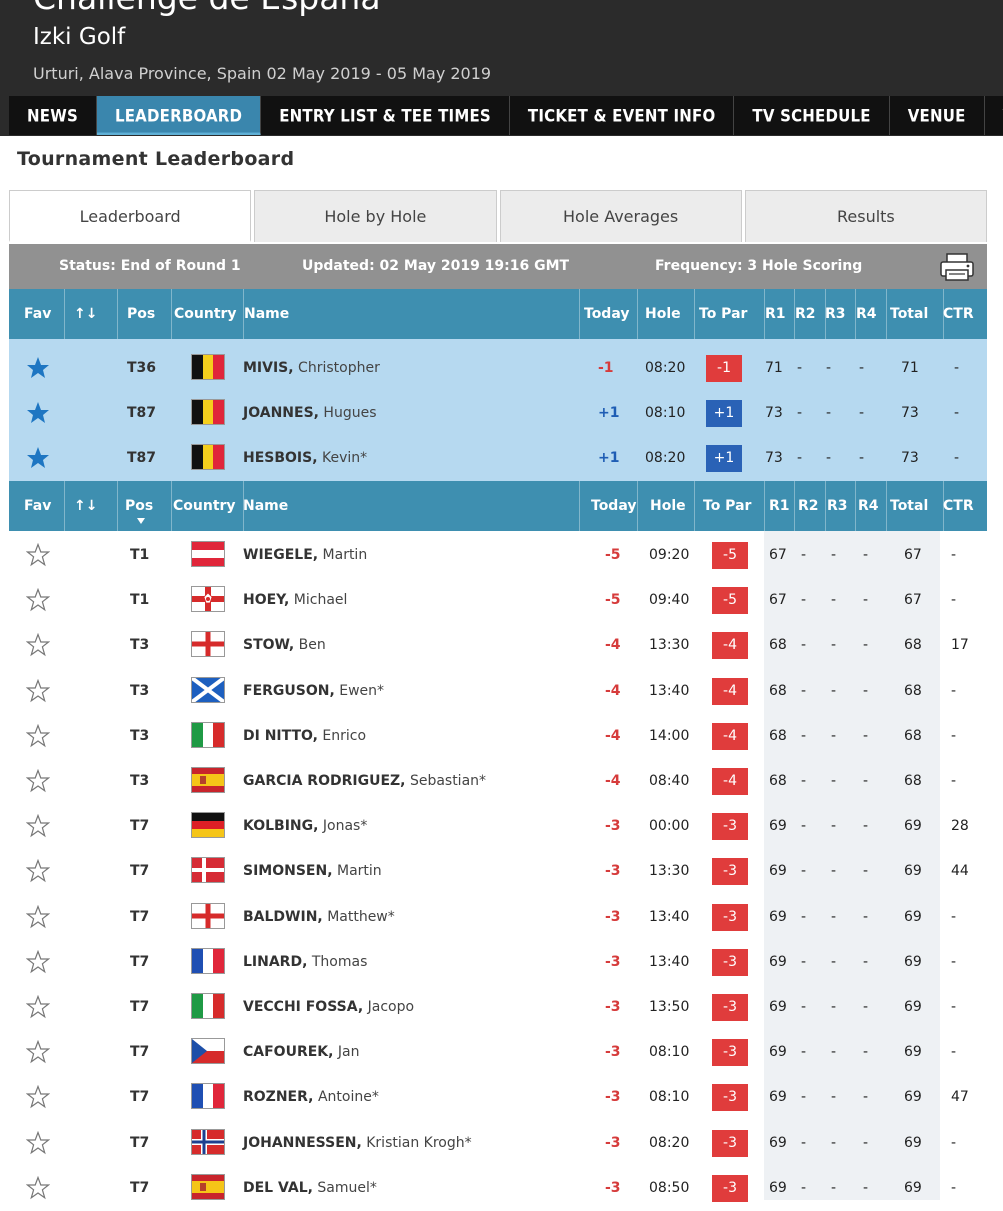 This screenshot has height=1211, width=1003. I want to click on player-last-name: SIMONSEN,, so click(288, 871).